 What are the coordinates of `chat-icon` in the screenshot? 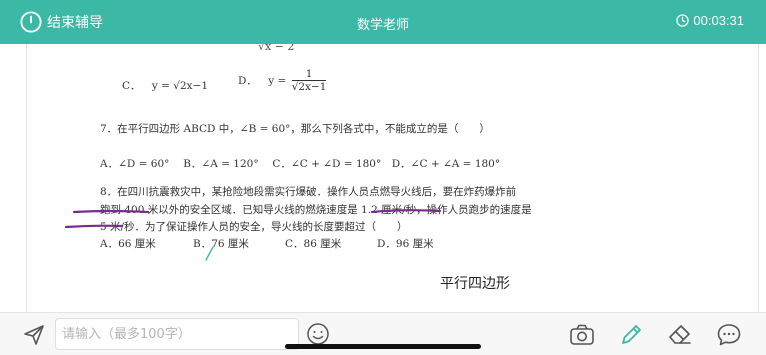 It's located at (729, 335).